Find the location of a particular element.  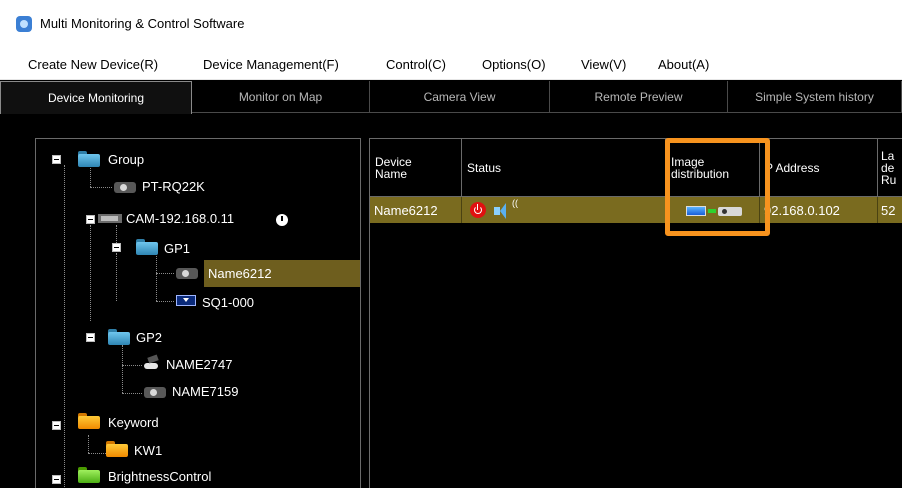

tab-simple-system-history: Simple System history is located at coordinates (815, 97).